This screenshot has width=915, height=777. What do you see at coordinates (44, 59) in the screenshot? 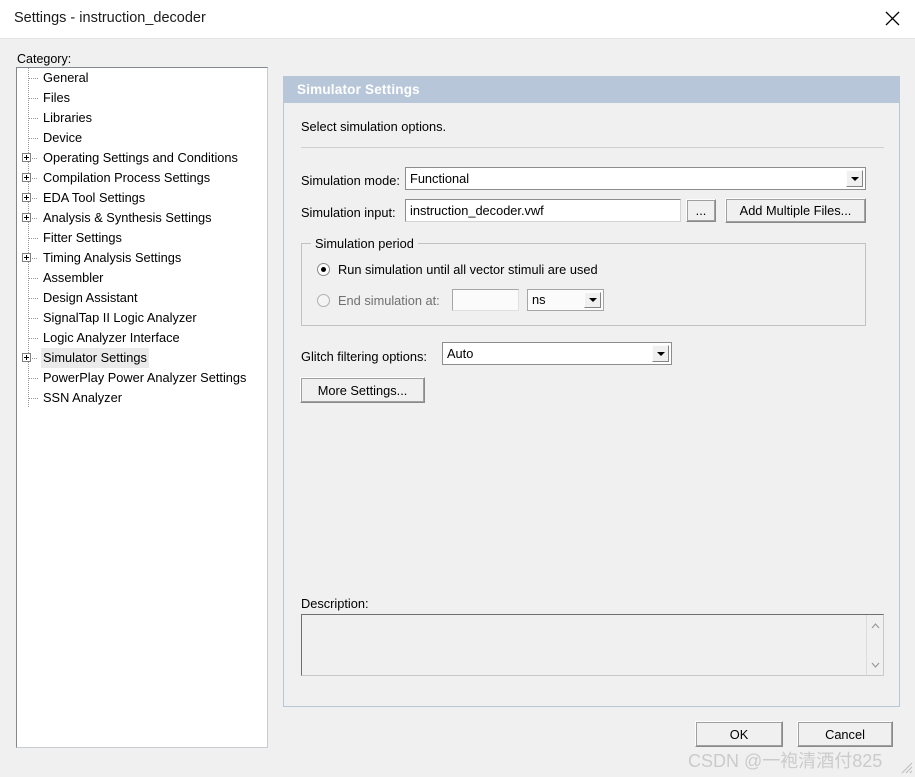
I see `category-label: Category:` at bounding box center [44, 59].